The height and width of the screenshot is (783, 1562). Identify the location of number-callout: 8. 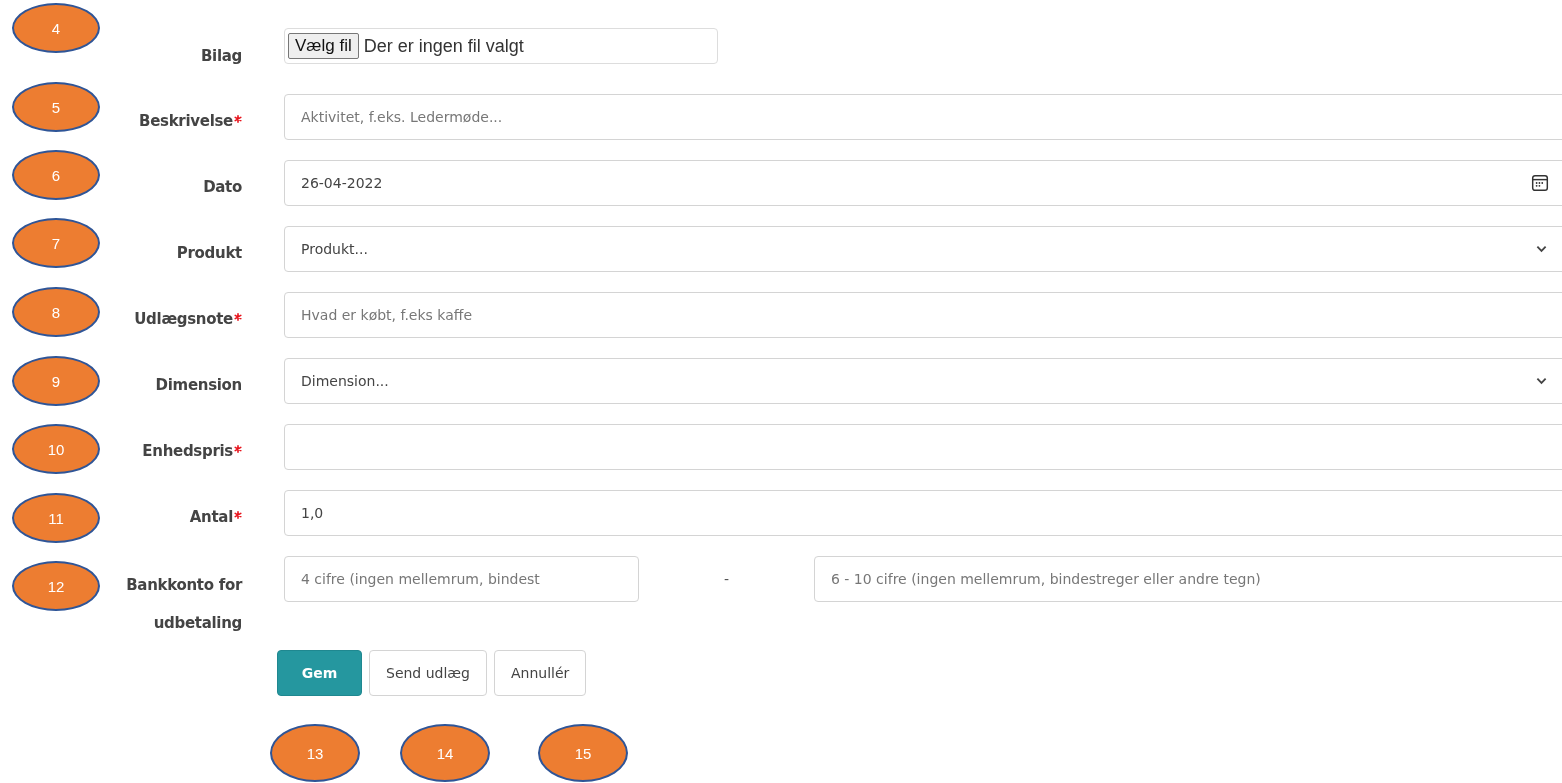
(56, 312).